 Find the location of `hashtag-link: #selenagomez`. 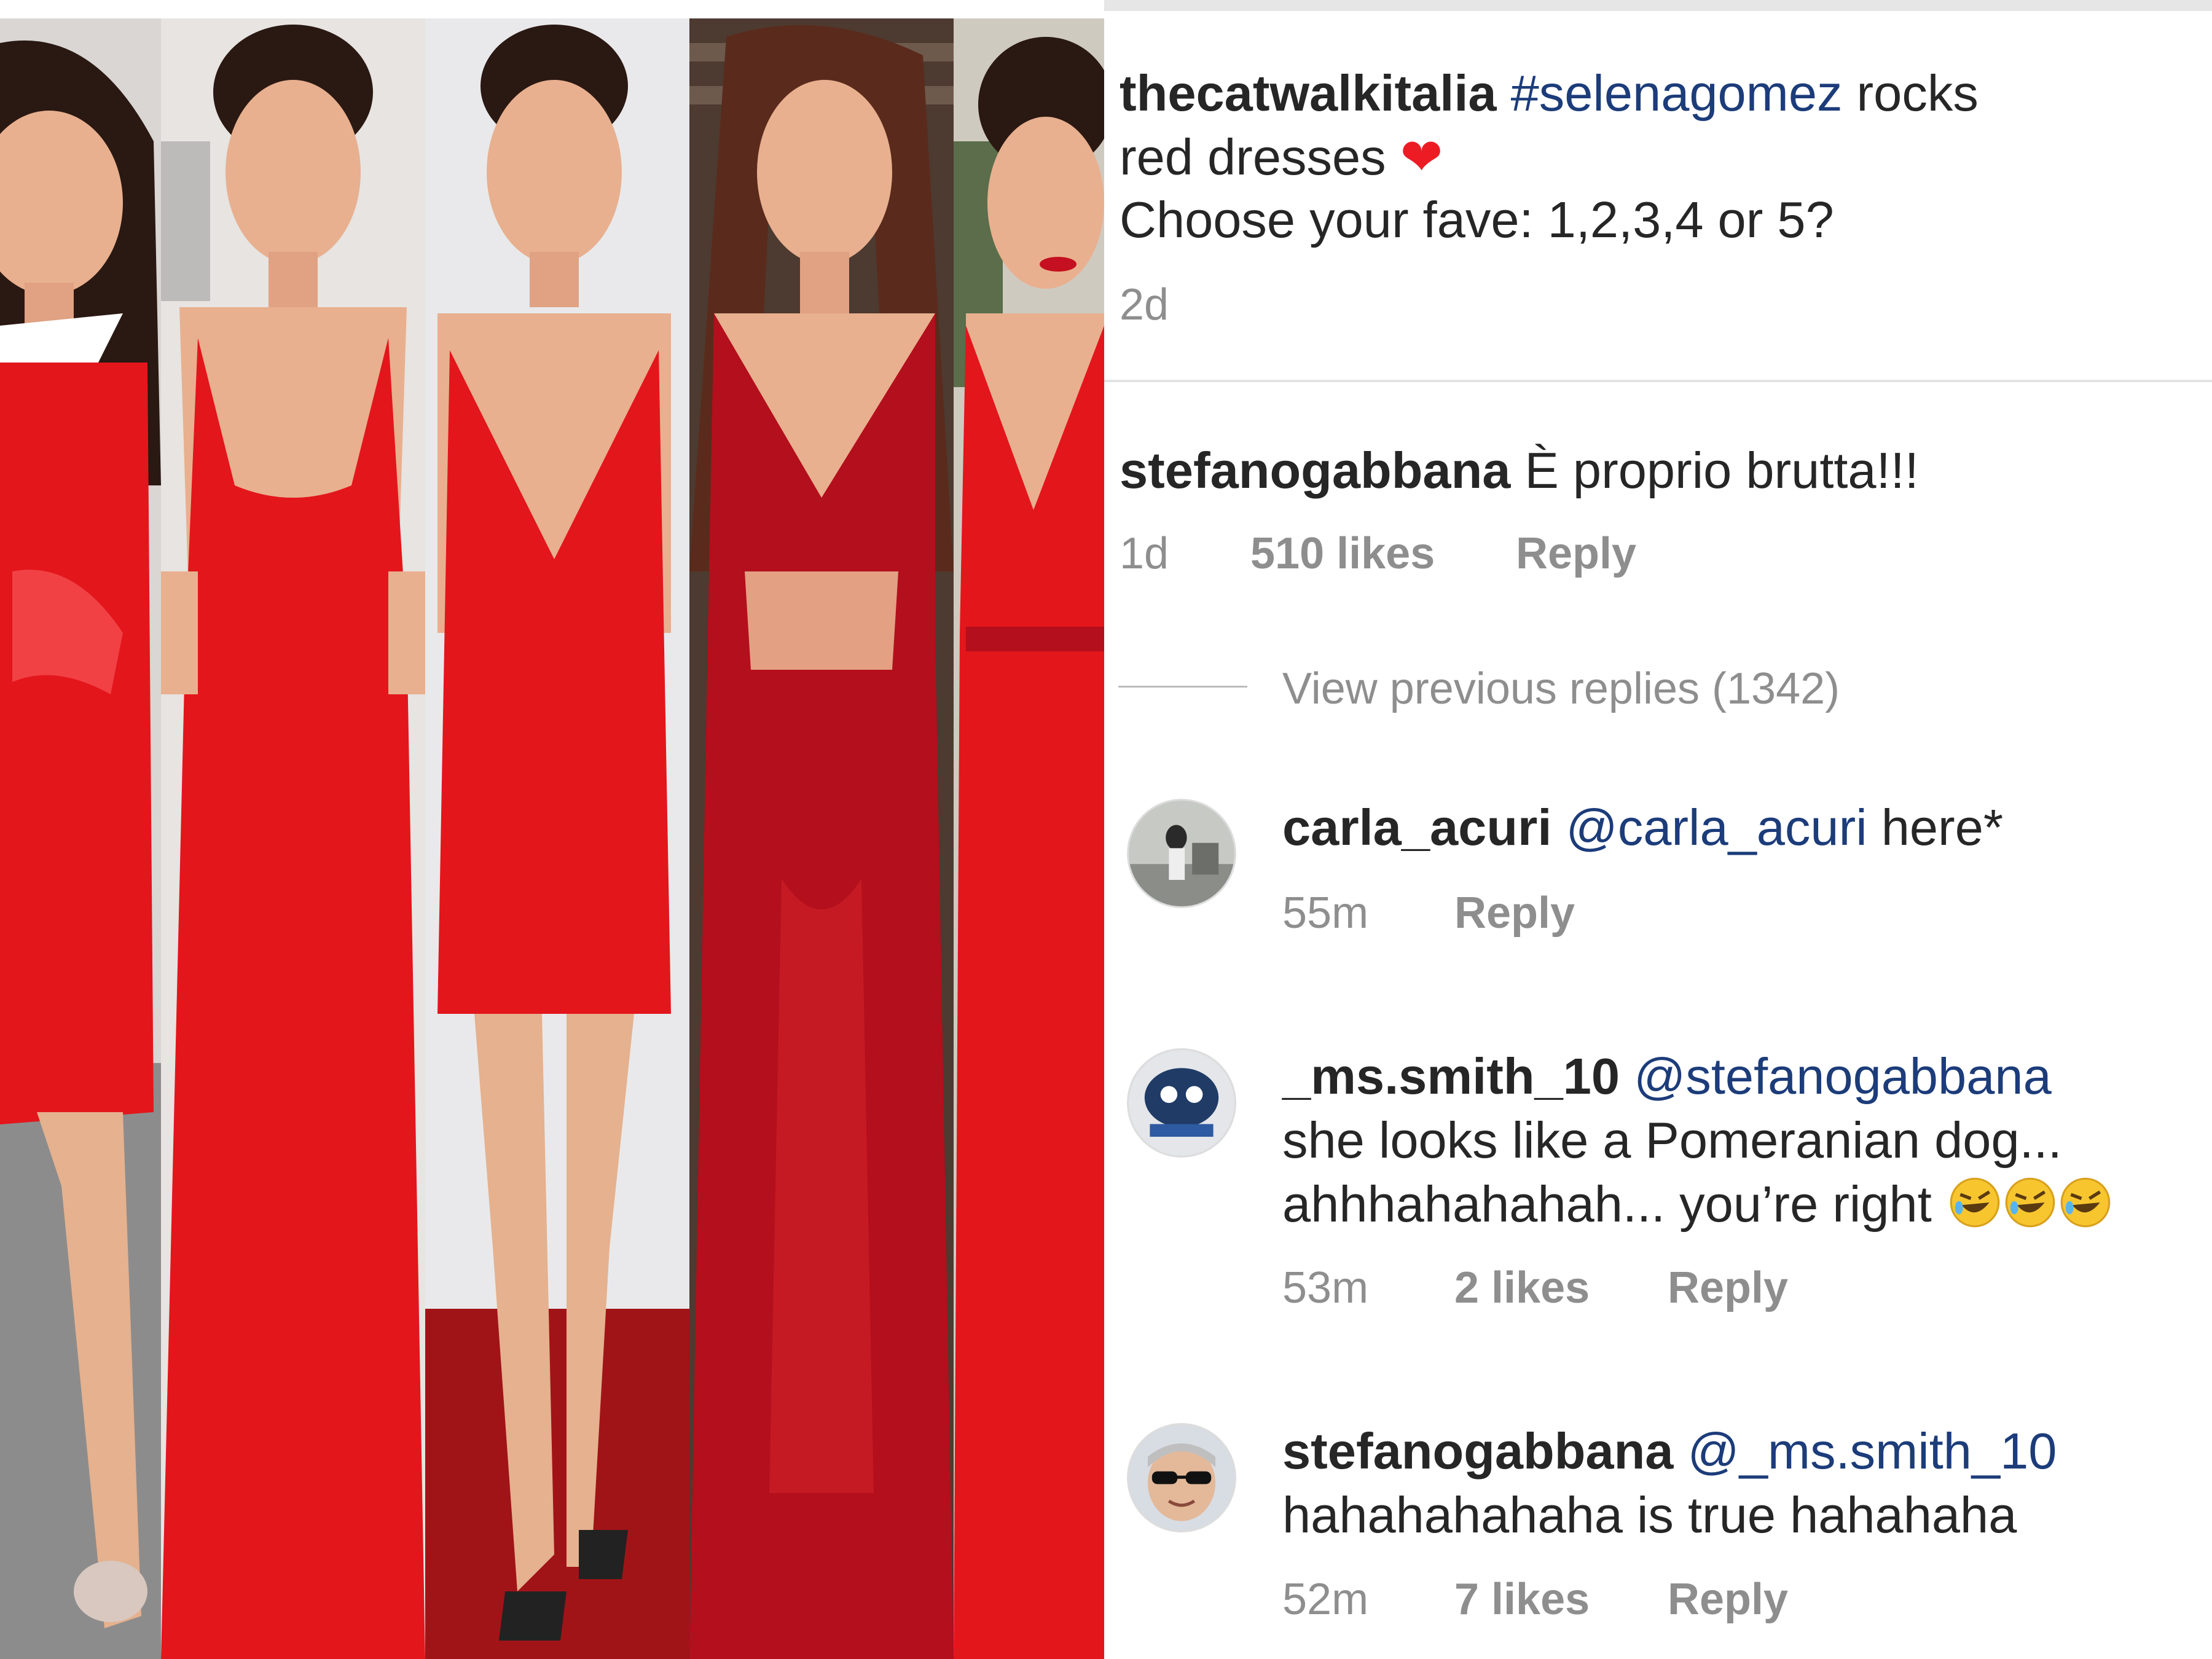

hashtag-link: #selenagomez is located at coordinates (1677, 93).